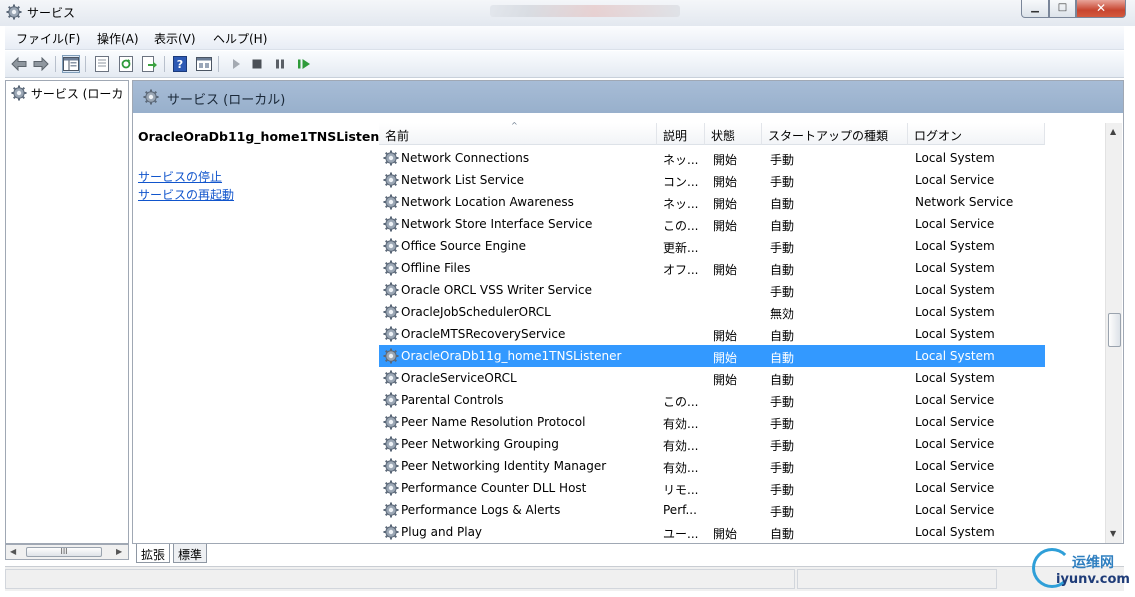  What do you see at coordinates (712, 246) in the screenshot?
I see `table-row: Office Source Engine 更新... 手動 Local System` at bounding box center [712, 246].